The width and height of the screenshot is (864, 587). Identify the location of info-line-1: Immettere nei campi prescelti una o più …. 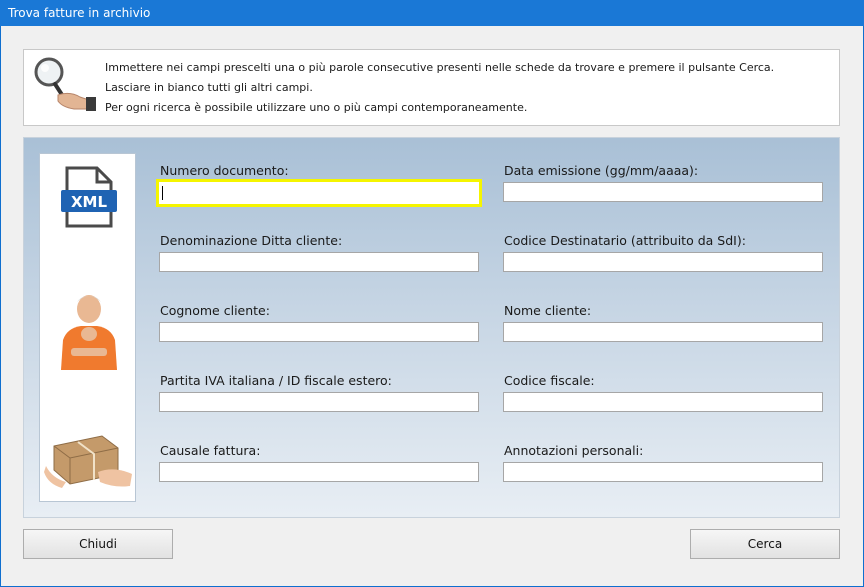
(440, 67).